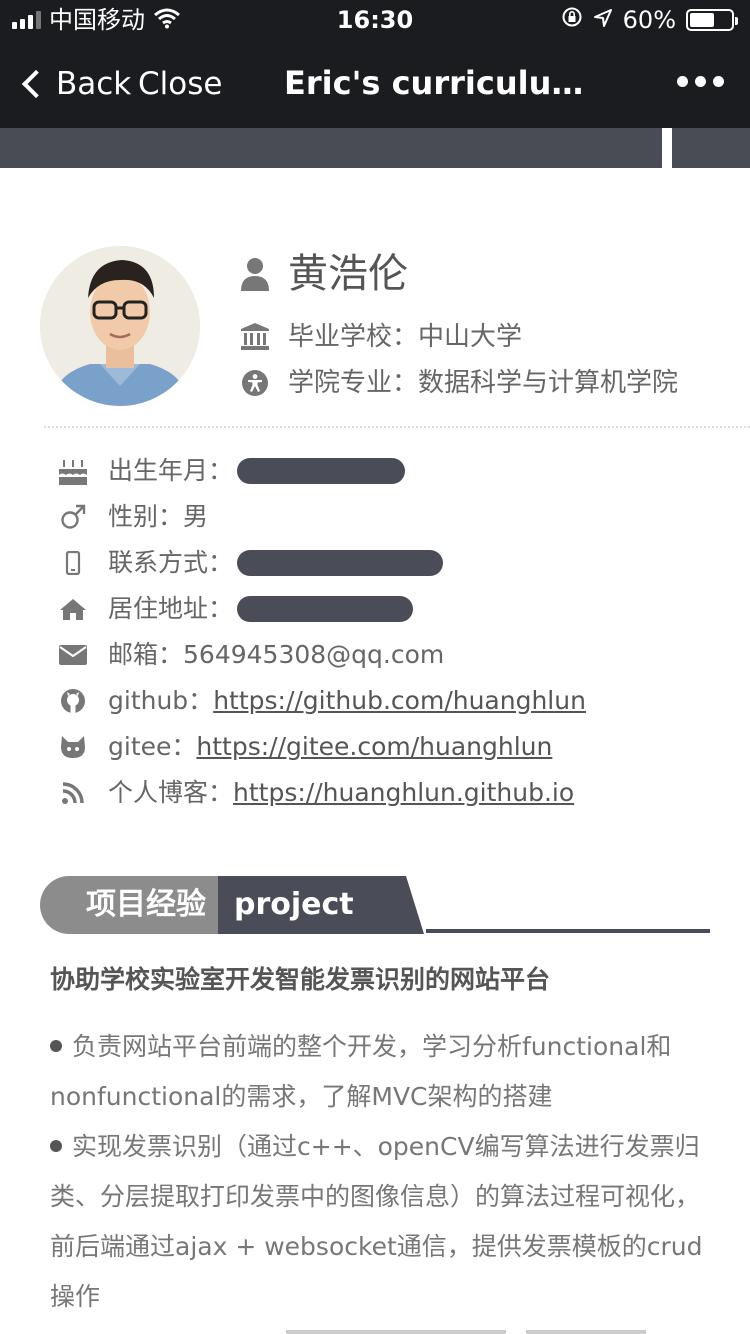 This screenshot has width=750, height=1334. Describe the element at coordinates (180, 84) in the screenshot. I see `close-button: Close` at that location.